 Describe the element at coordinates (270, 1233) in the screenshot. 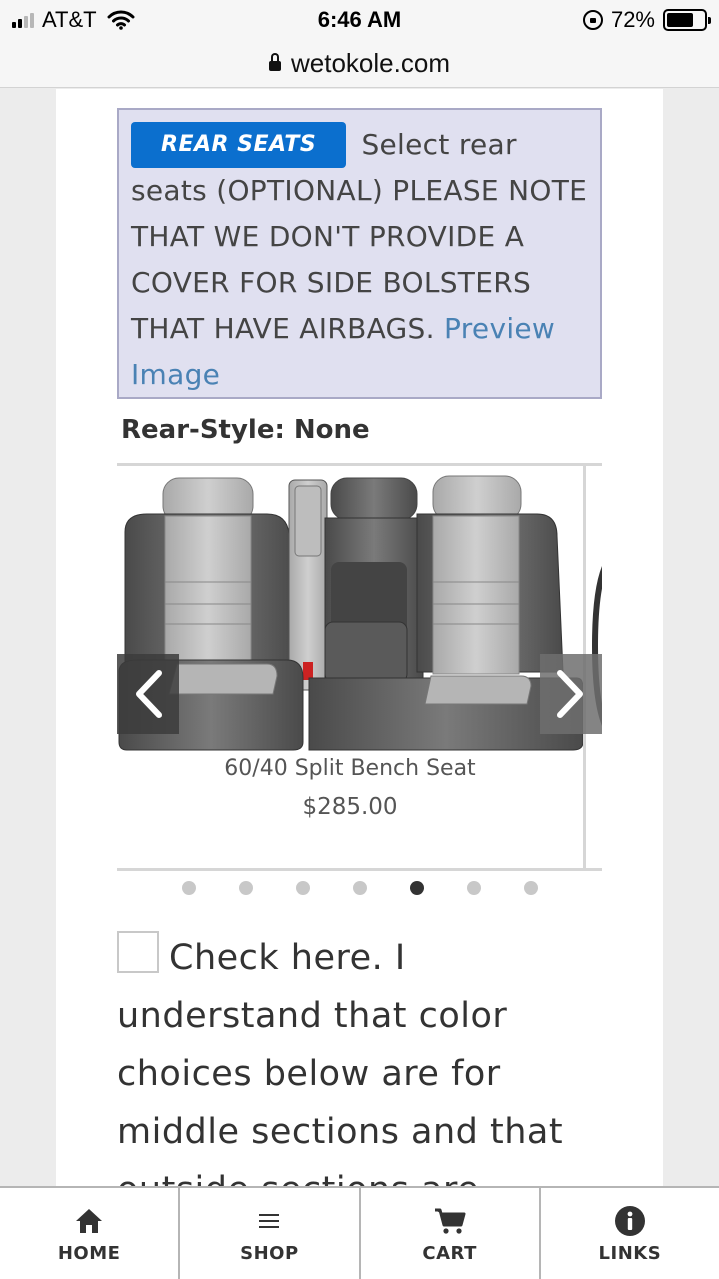

I see `nav-shop: SHOP` at that location.